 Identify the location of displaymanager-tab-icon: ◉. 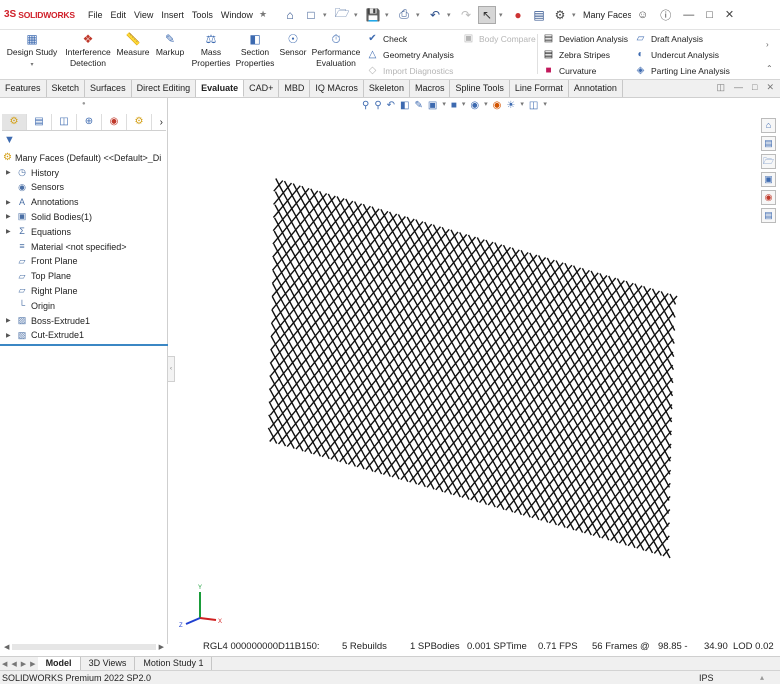
(114, 122).